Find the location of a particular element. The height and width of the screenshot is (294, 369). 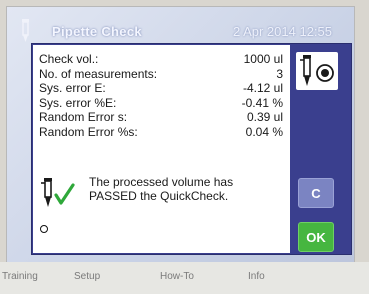

circle-icon is located at coordinates (44, 229).